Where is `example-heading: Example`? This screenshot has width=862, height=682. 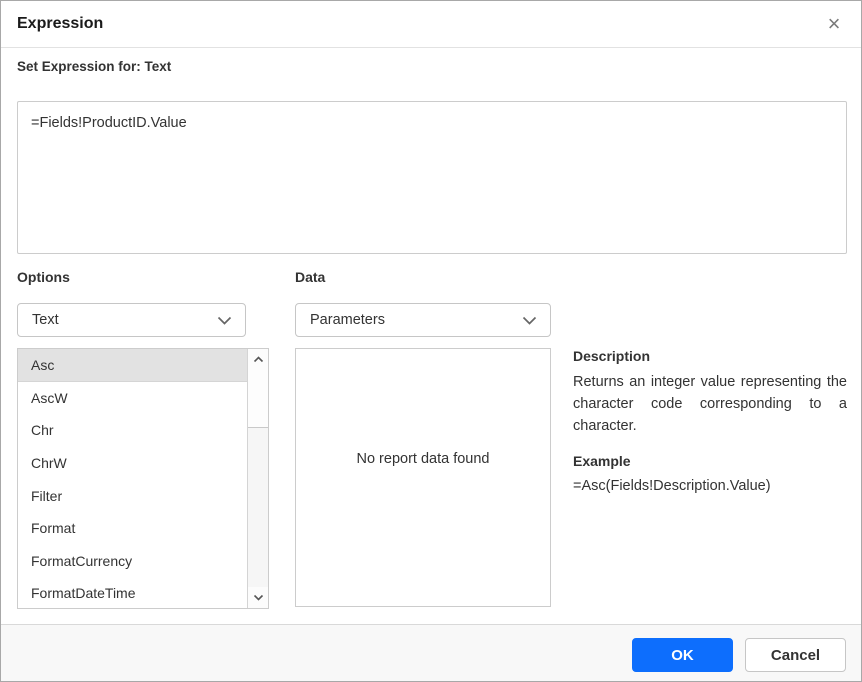 example-heading: Example is located at coordinates (602, 461).